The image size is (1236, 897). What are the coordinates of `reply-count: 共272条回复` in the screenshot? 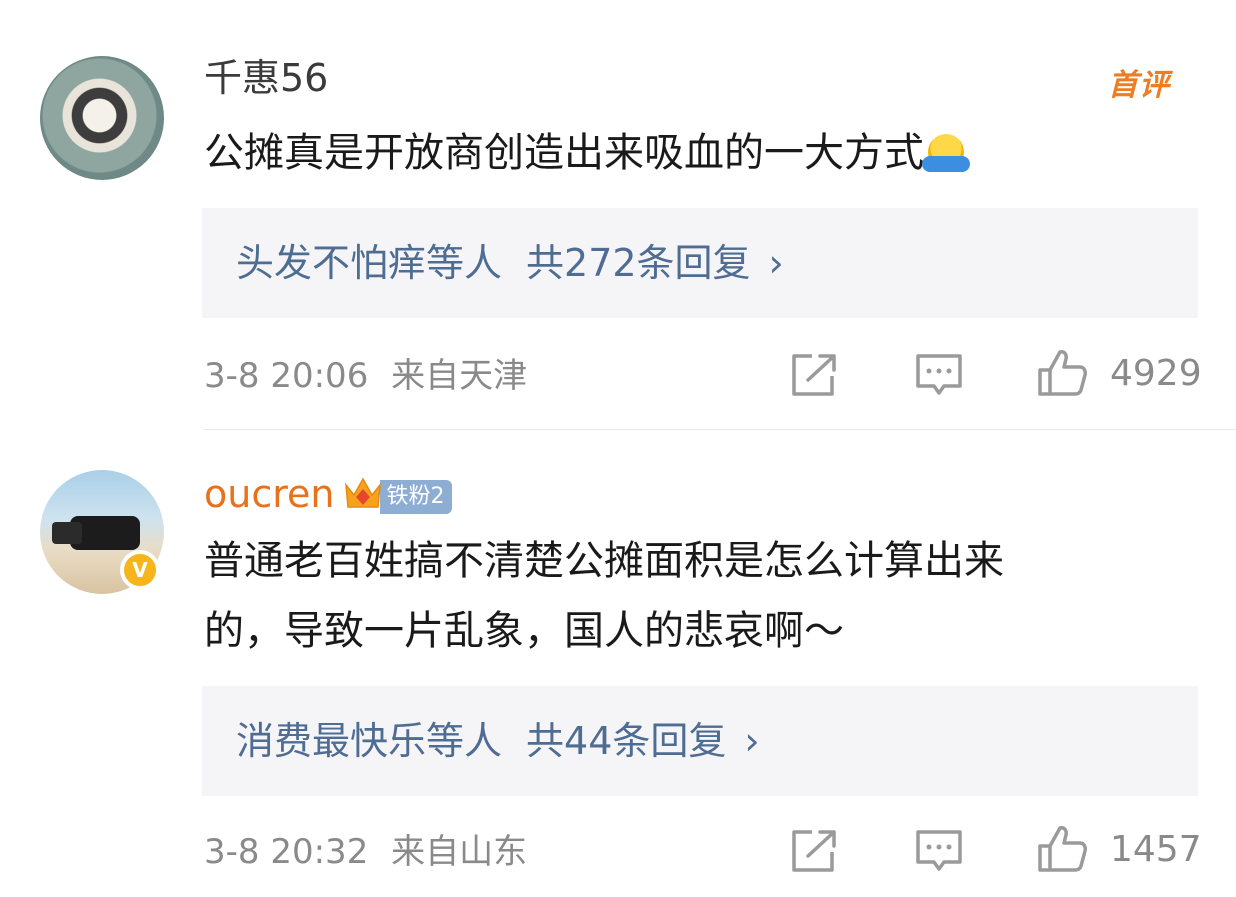 It's located at (638, 263).